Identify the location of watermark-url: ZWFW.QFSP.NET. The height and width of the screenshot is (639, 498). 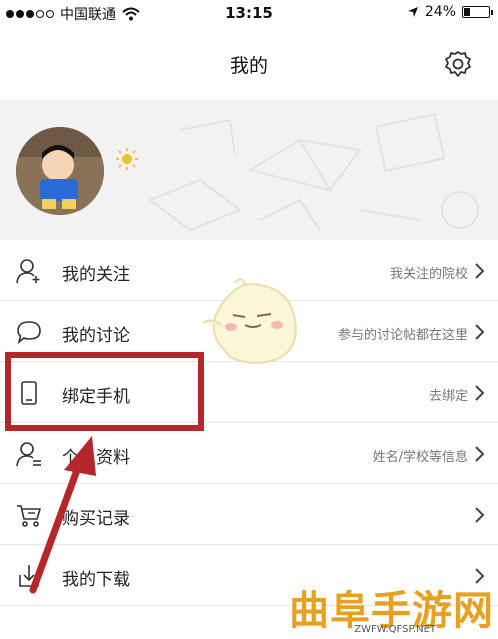
(395, 629).